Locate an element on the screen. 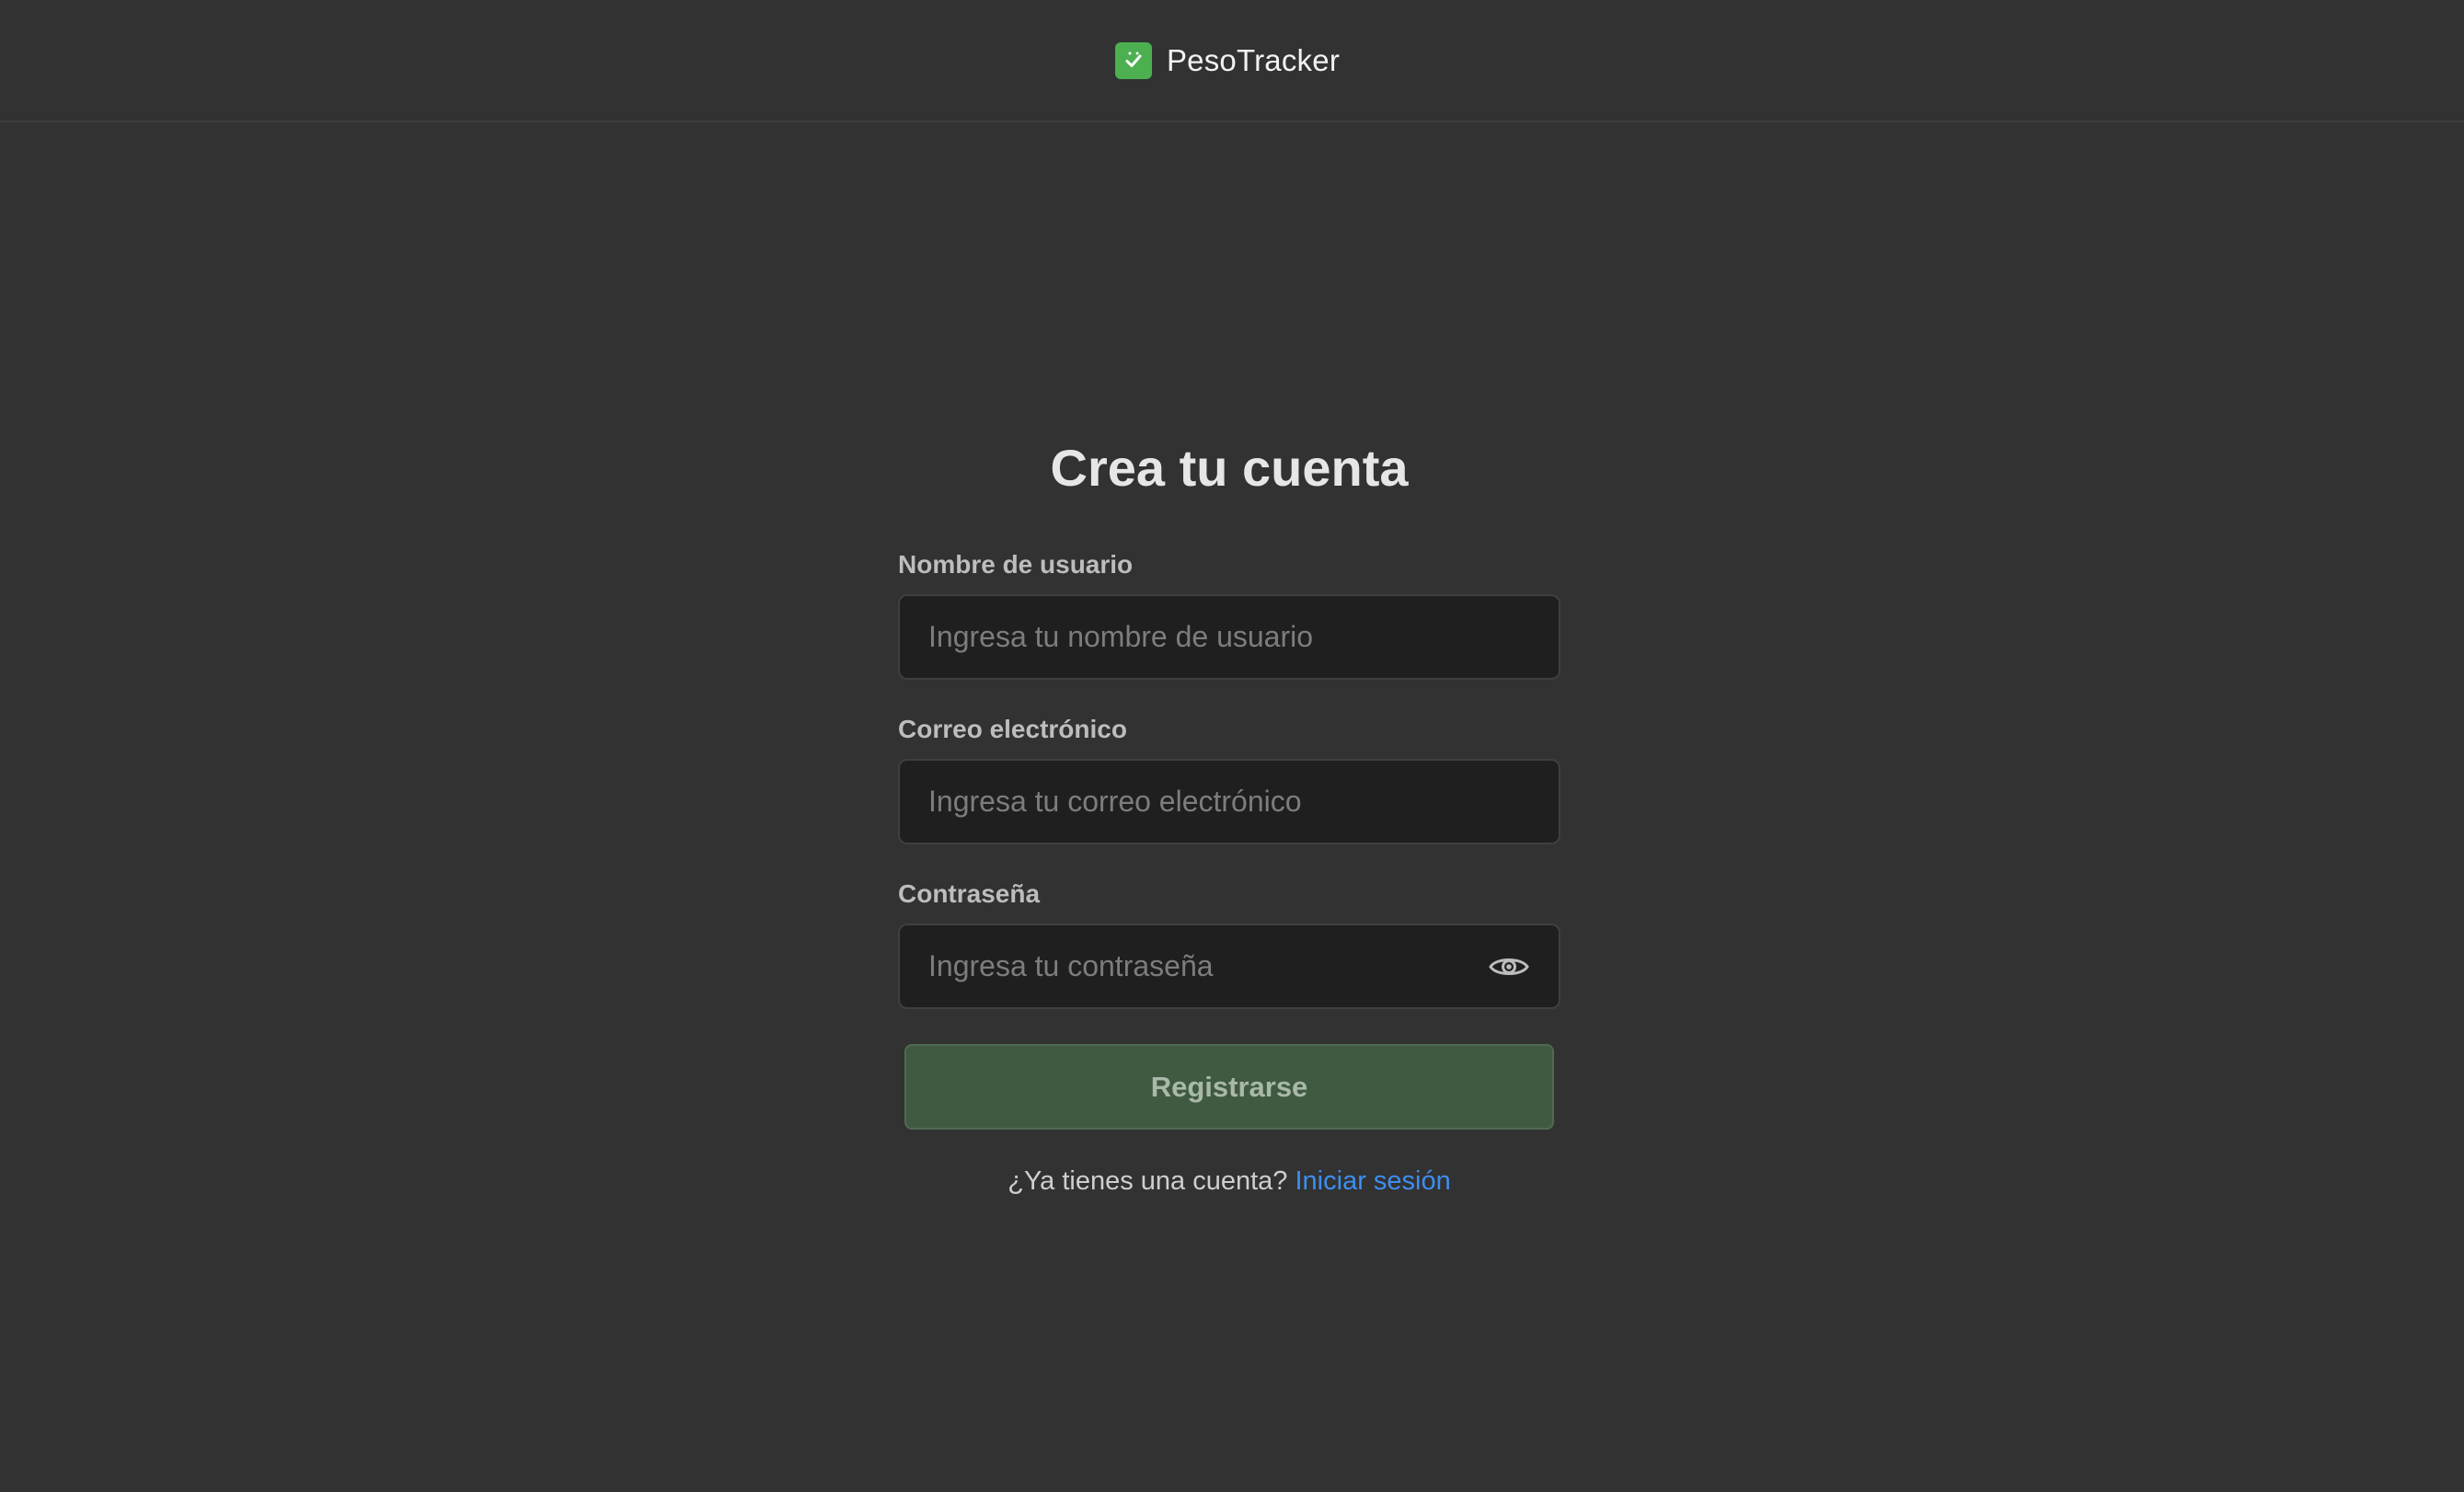 Image resolution: width=2464 pixels, height=1492 pixels. eye-icon is located at coordinates (1509, 967).